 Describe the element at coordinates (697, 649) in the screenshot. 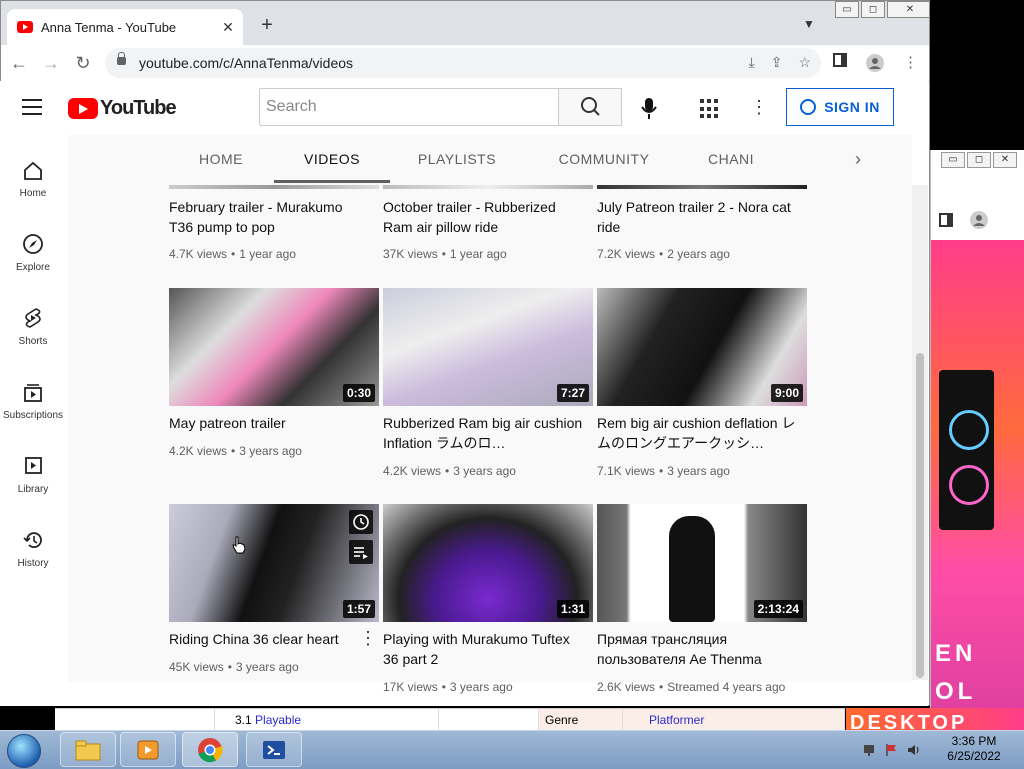

I see `video-title: Прямая трансляция пользователя Ae Thenma` at that location.